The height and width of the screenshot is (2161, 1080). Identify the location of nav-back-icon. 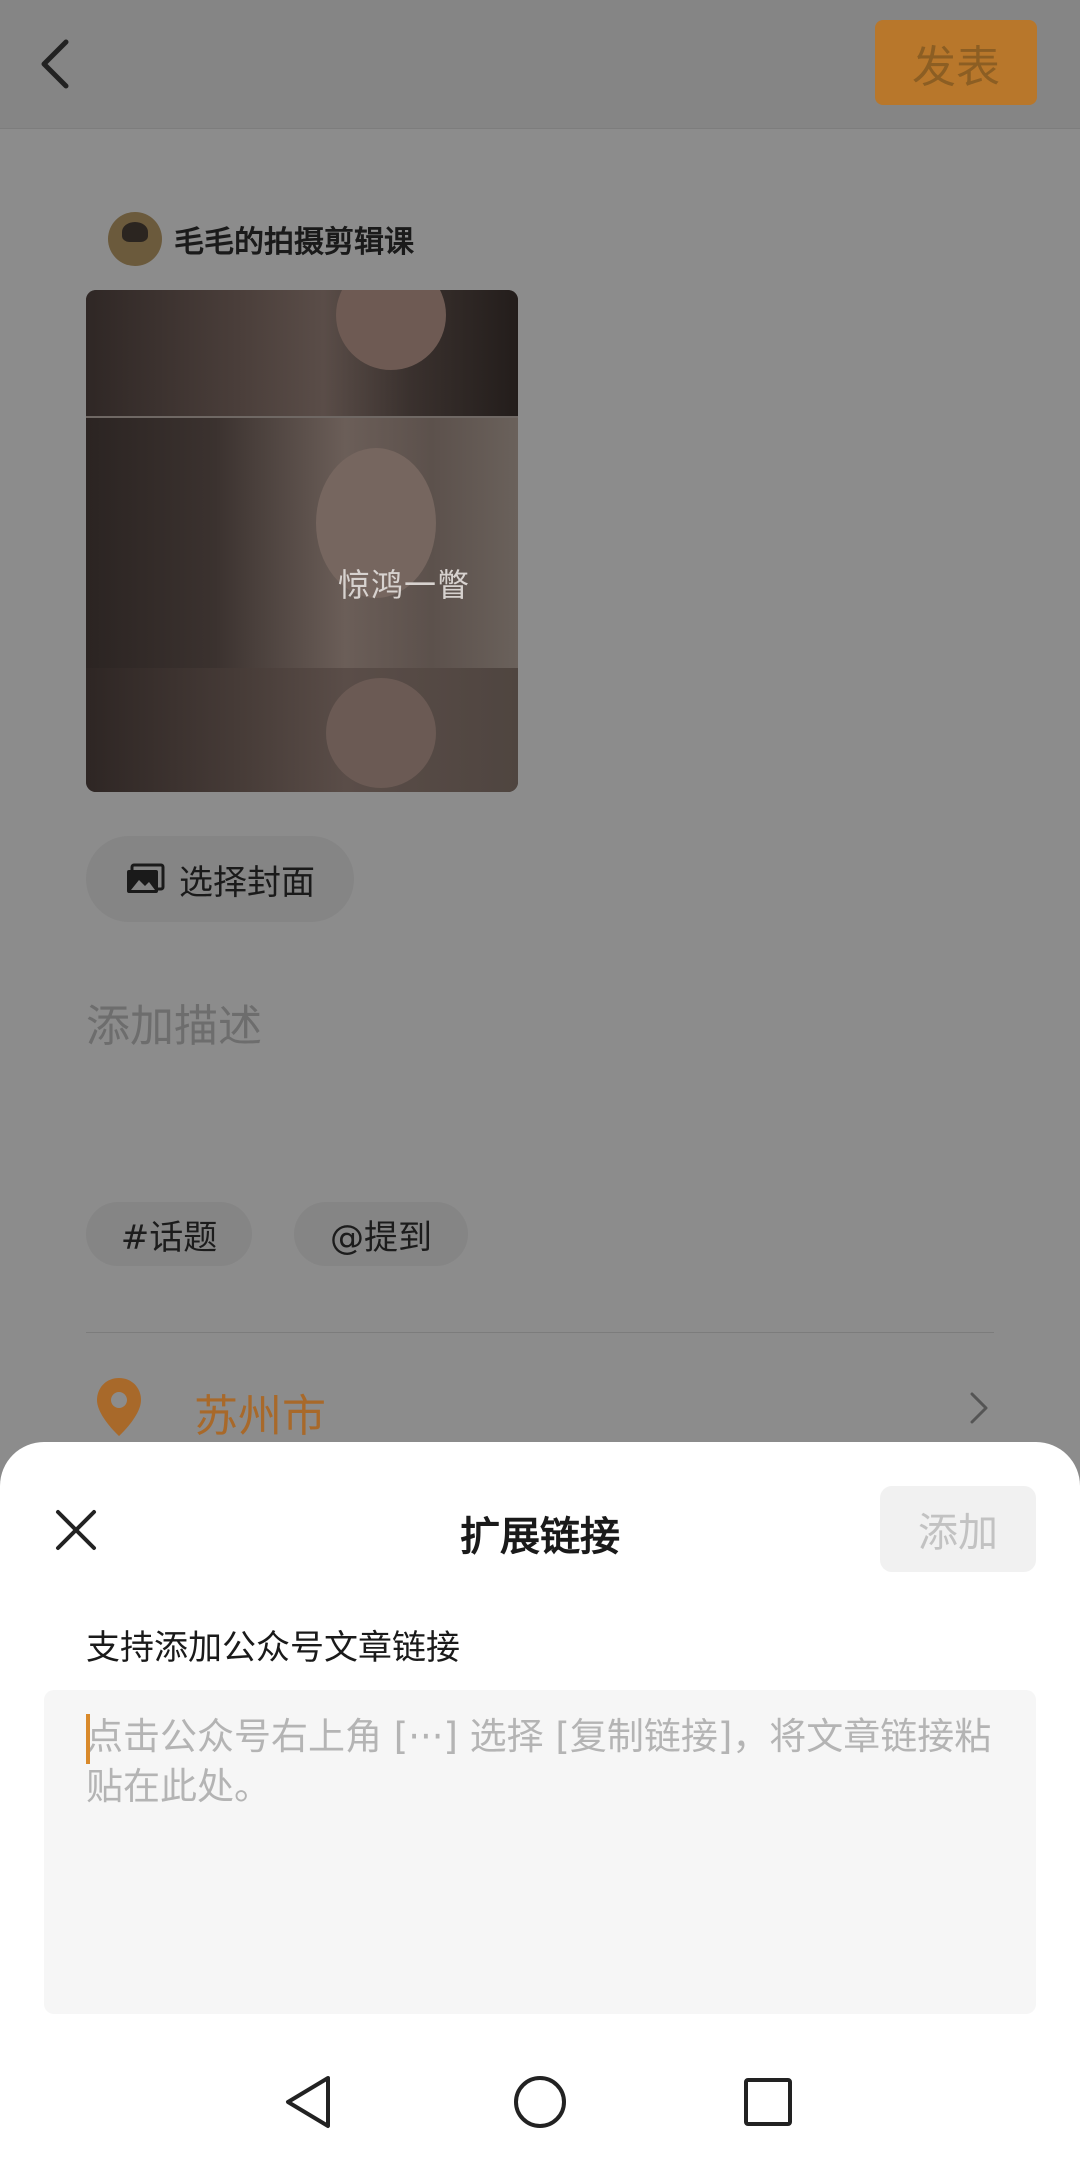
(308, 2102).